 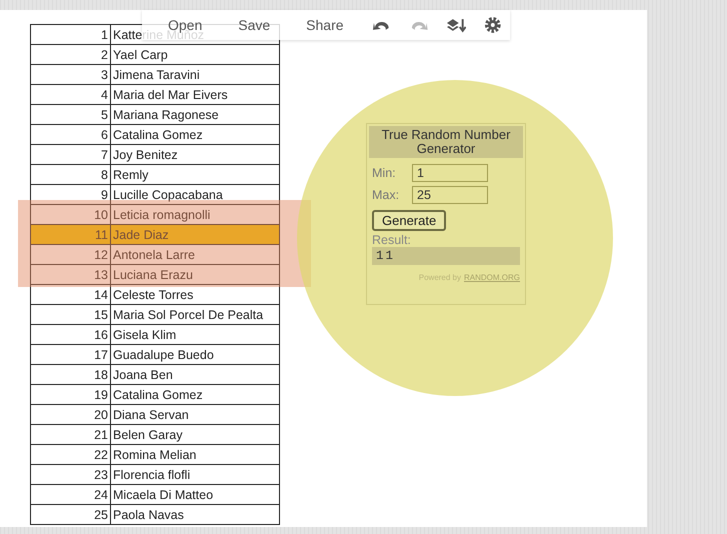 I want to click on toolbar-button: Share, so click(x=325, y=25).